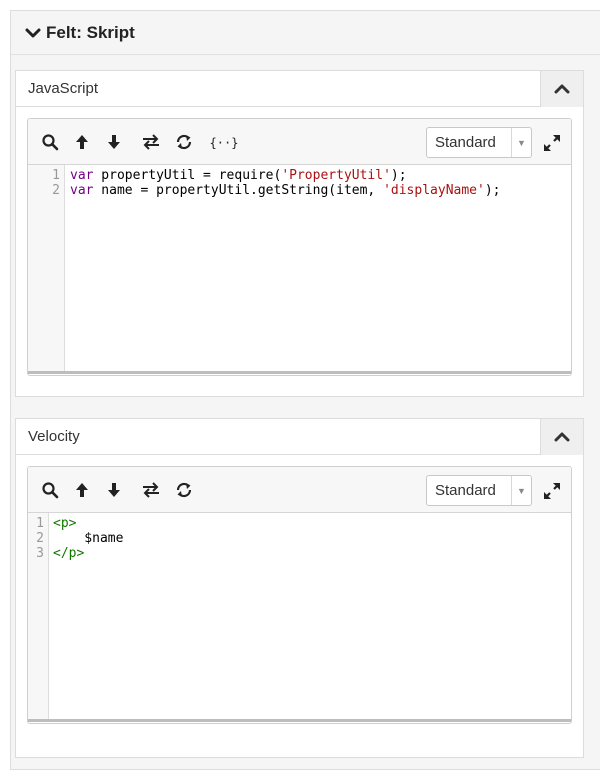  Describe the element at coordinates (40, 553) in the screenshot. I see `line-number: 3` at that location.